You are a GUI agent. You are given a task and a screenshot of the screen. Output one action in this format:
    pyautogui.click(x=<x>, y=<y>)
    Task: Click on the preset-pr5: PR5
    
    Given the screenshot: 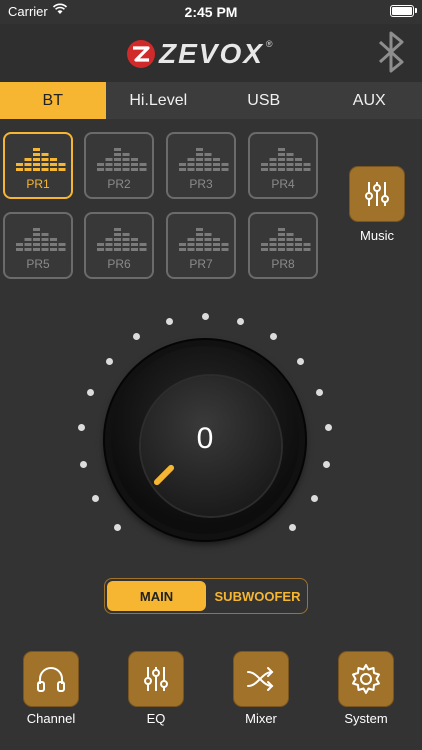 What is the action you would take?
    pyautogui.click(x=38, y=245)
    